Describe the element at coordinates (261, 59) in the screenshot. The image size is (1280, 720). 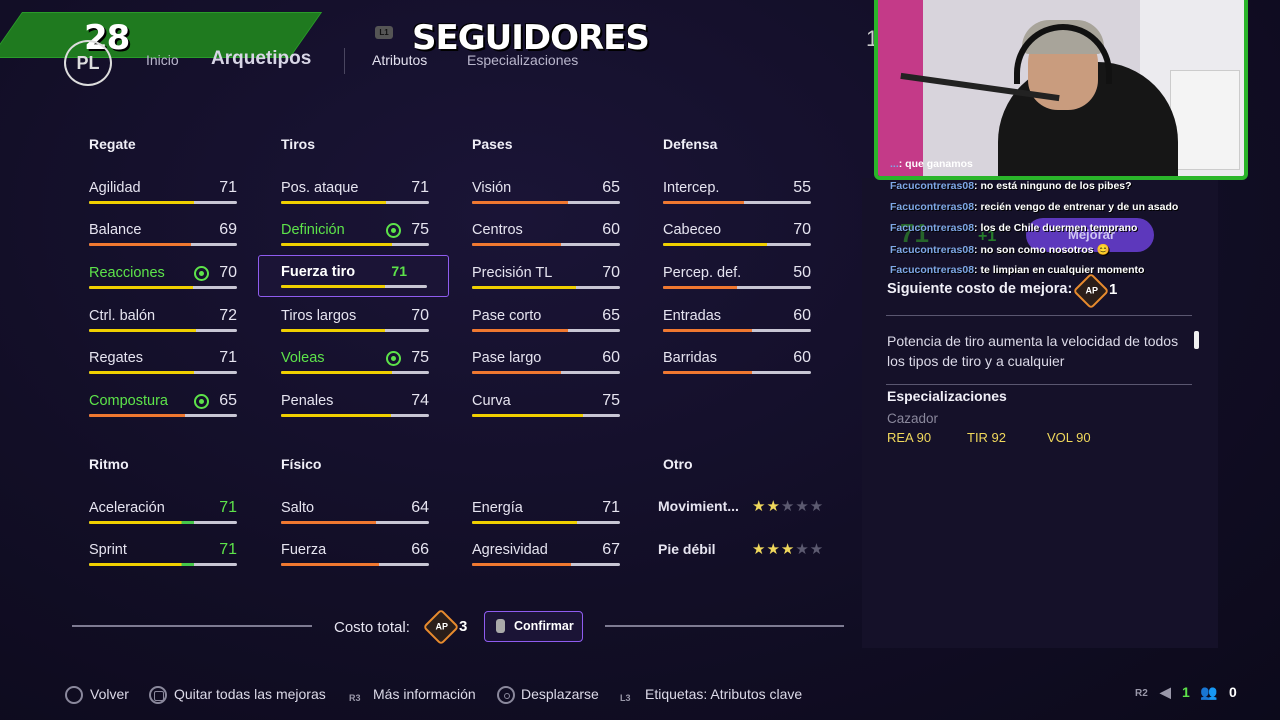
I see `tab-arquetipos: Arquetipos` at that location.